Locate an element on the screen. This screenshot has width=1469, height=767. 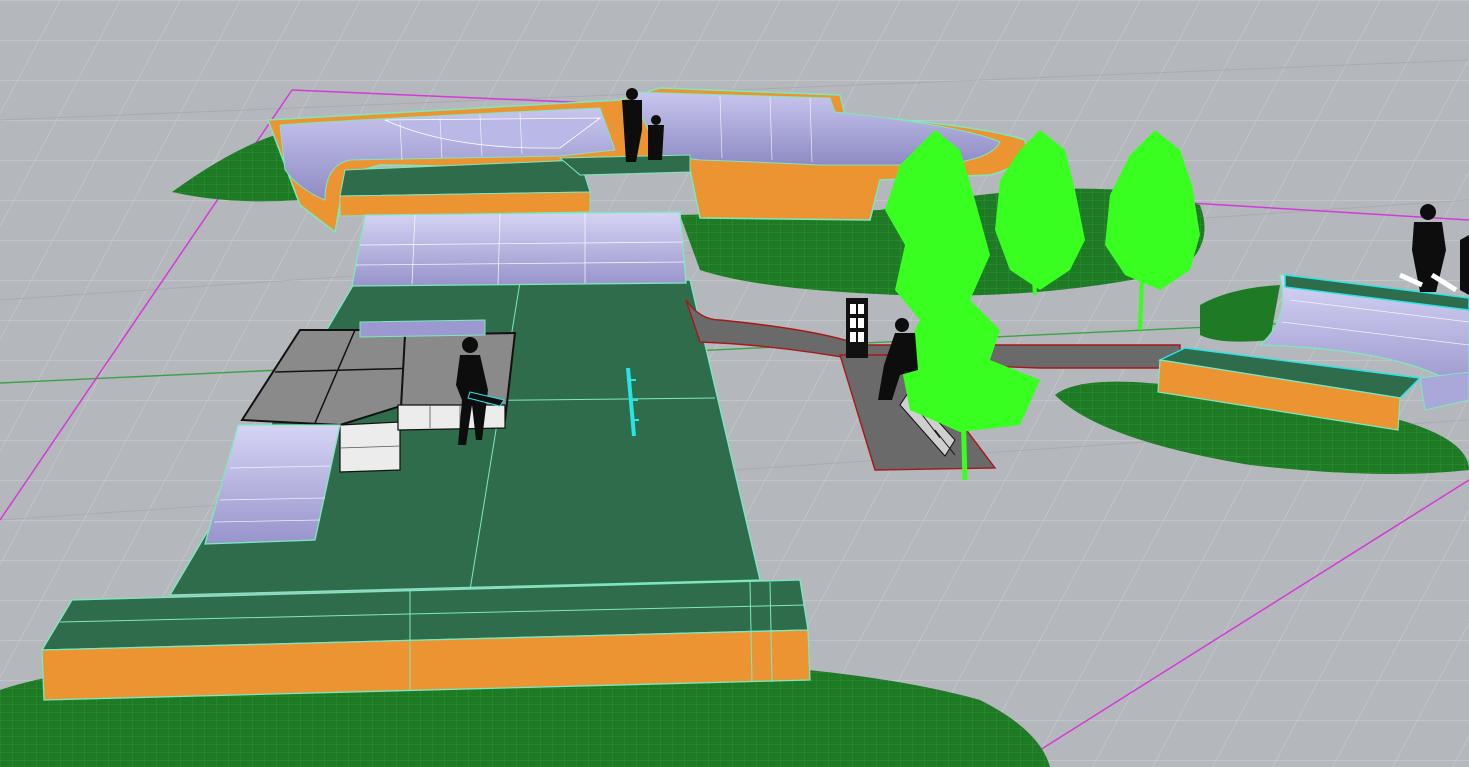
phone-booth is located at coordinates (857, 328).